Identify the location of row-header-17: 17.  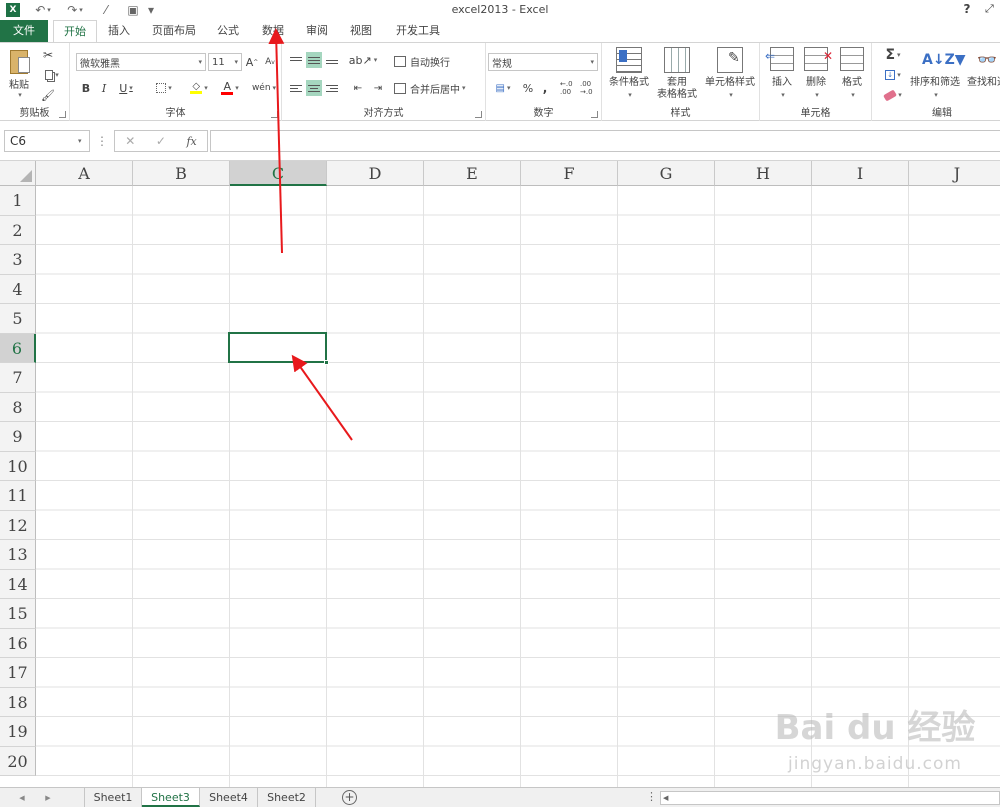
(18, 673).